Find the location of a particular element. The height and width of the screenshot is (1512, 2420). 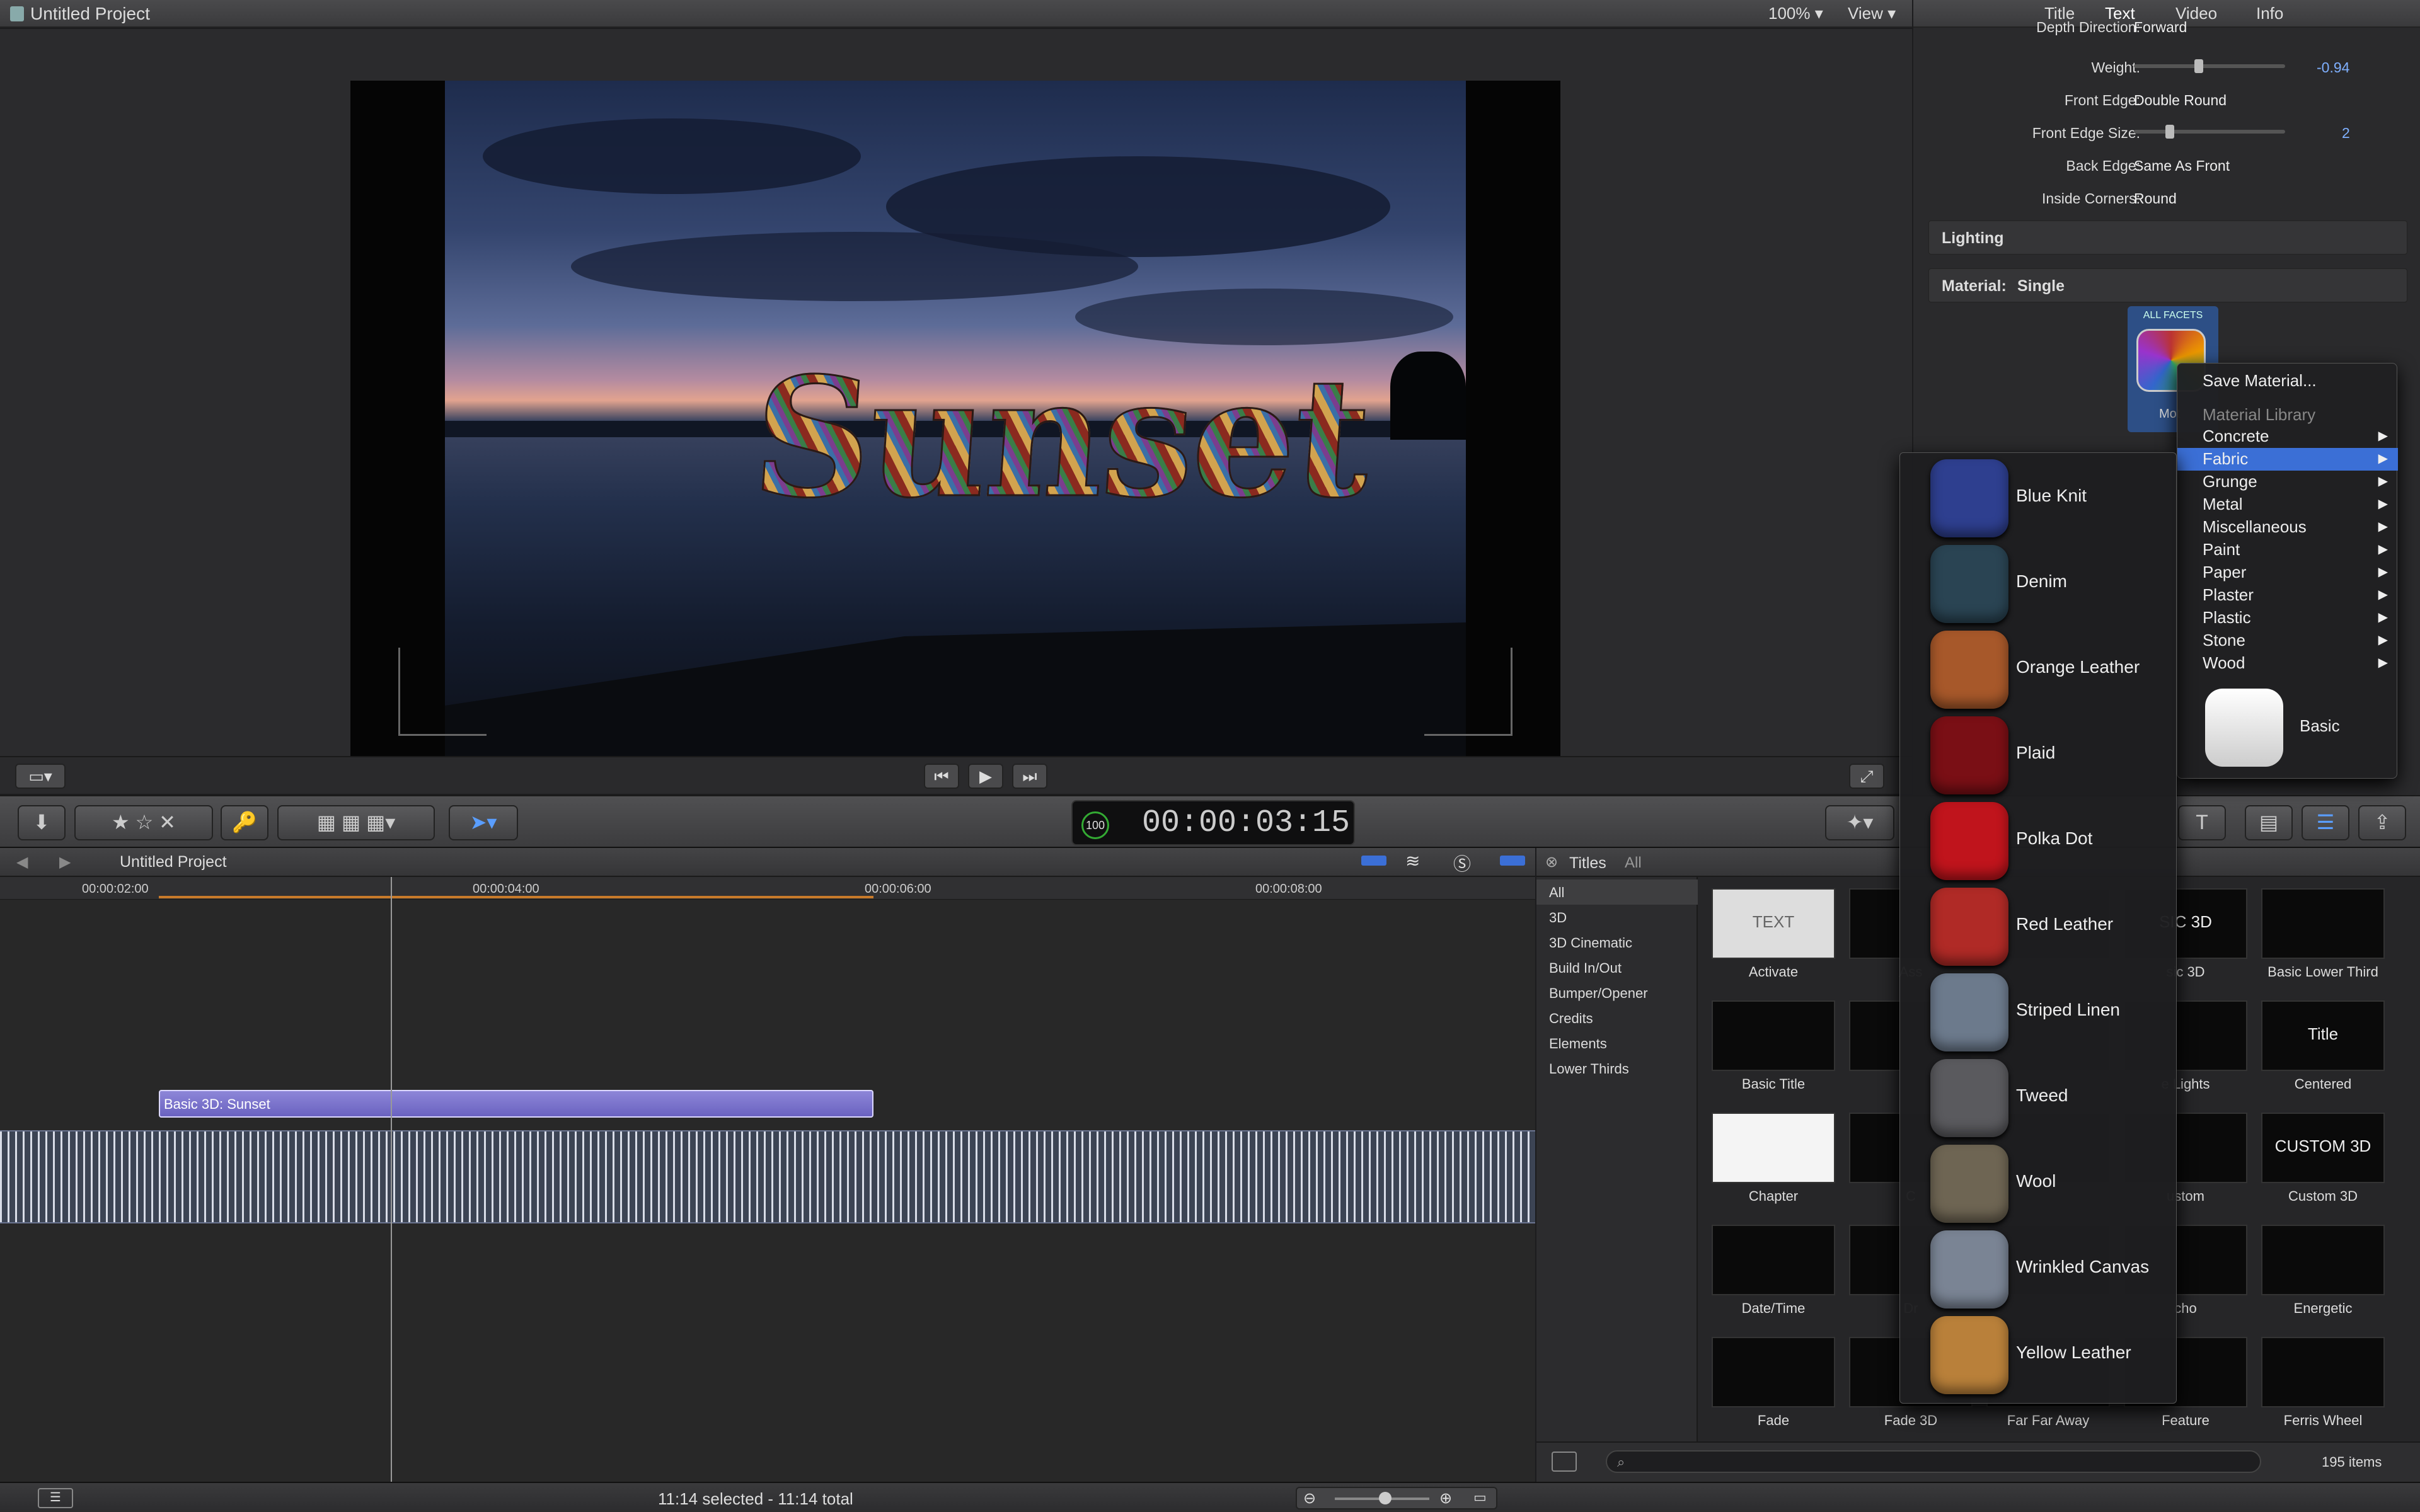

title-clip: Basic 3D: Sunset is located at coordinates (516, 1104).